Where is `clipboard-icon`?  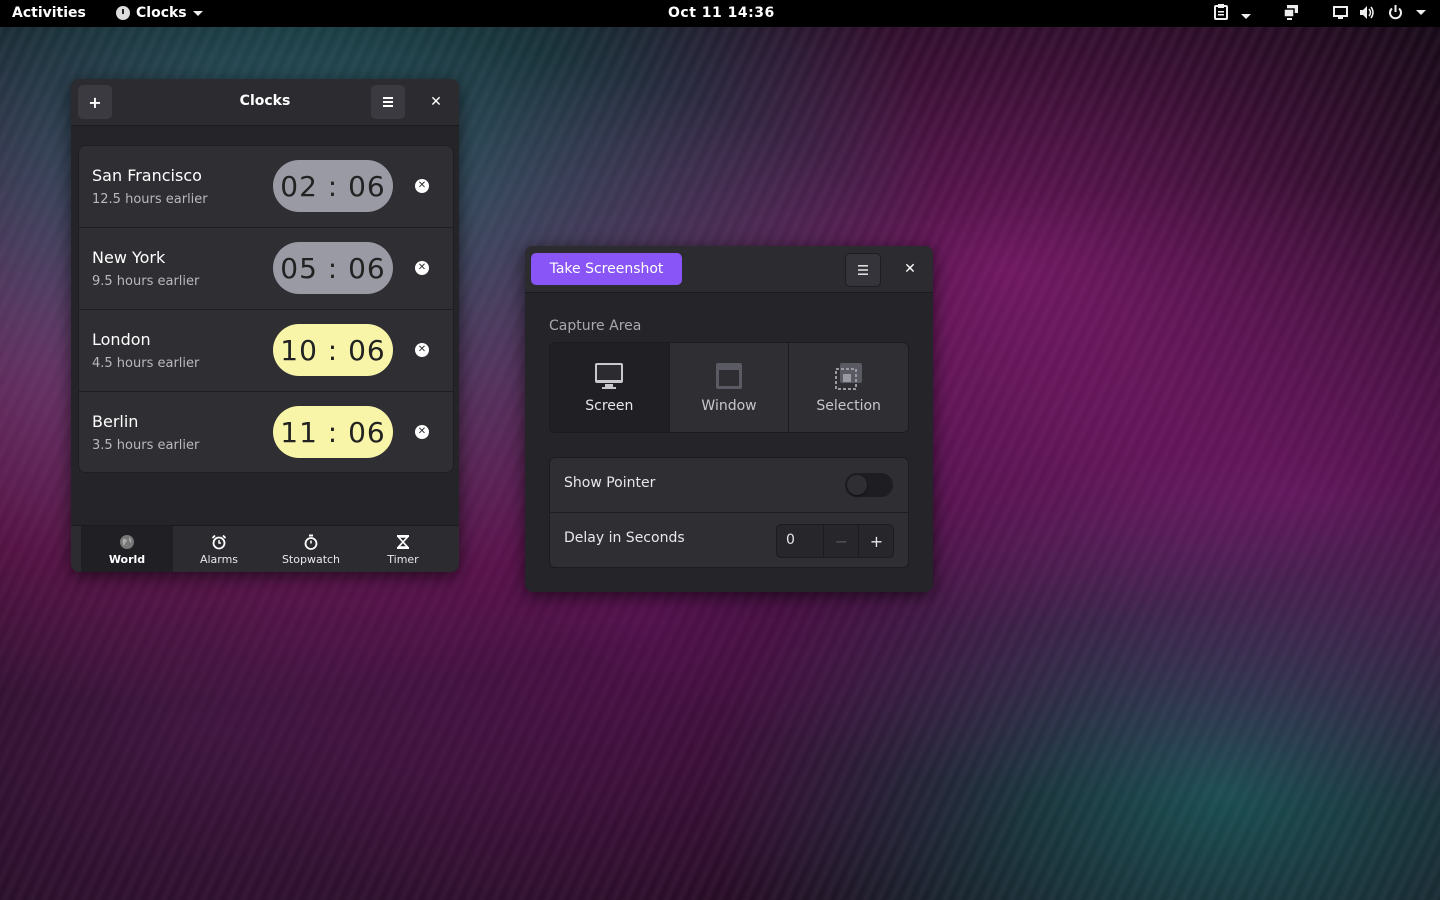 clipboard-icon is located at coordinates (1221, 12).